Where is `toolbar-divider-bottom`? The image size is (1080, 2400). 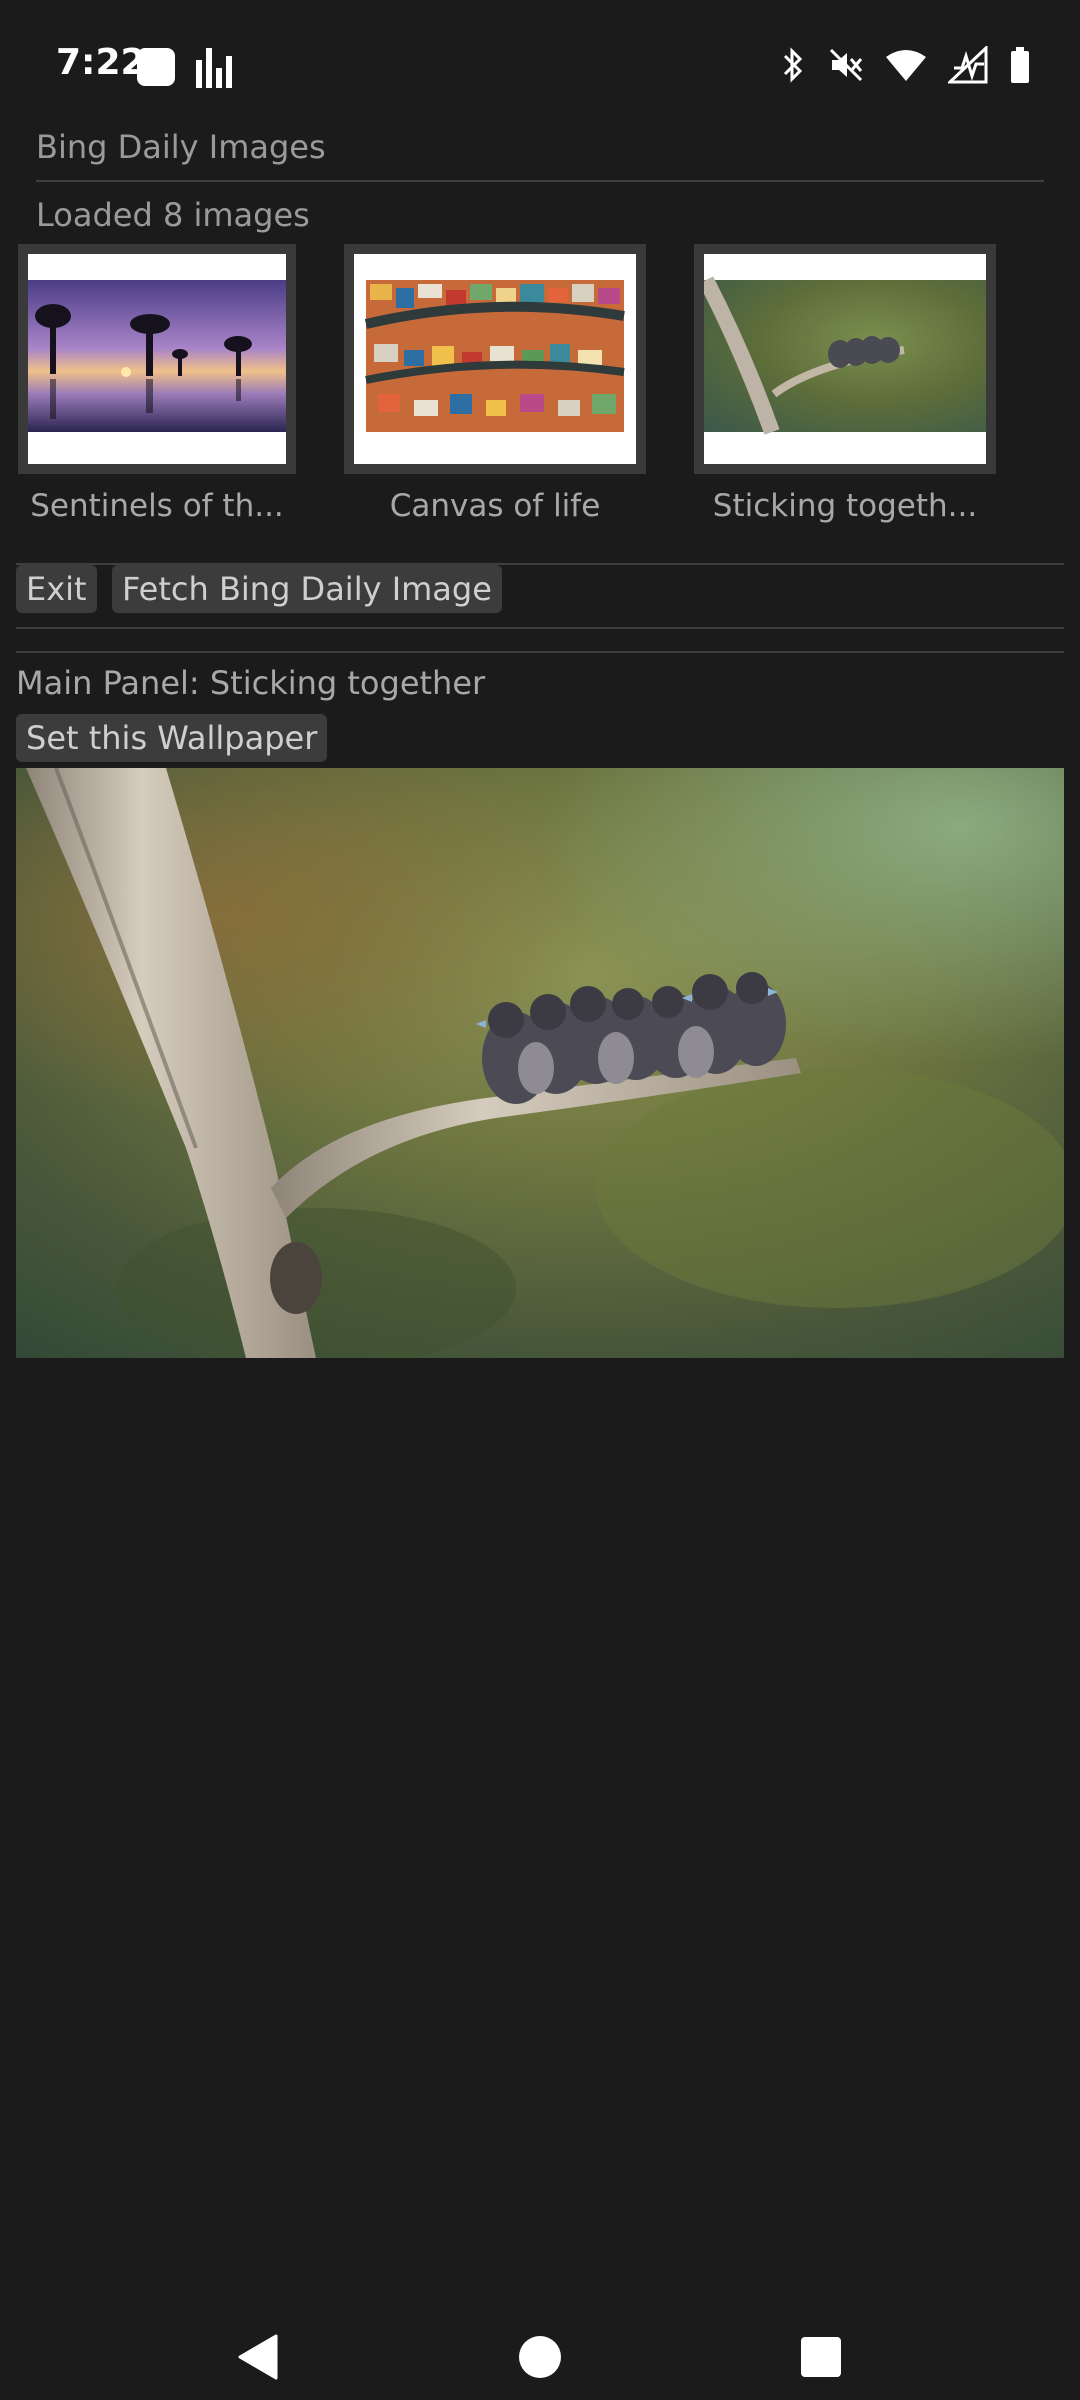
toolbar-divider-bottom is located at coordinates (540, 628).